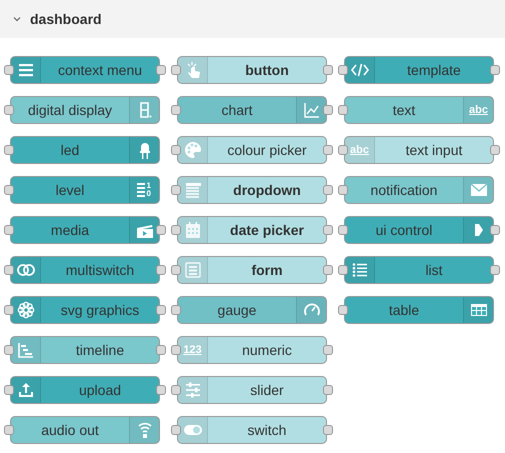 The height and width of the screenshot is (453, 505). I want to click on node-label: button, so click(267, 70).